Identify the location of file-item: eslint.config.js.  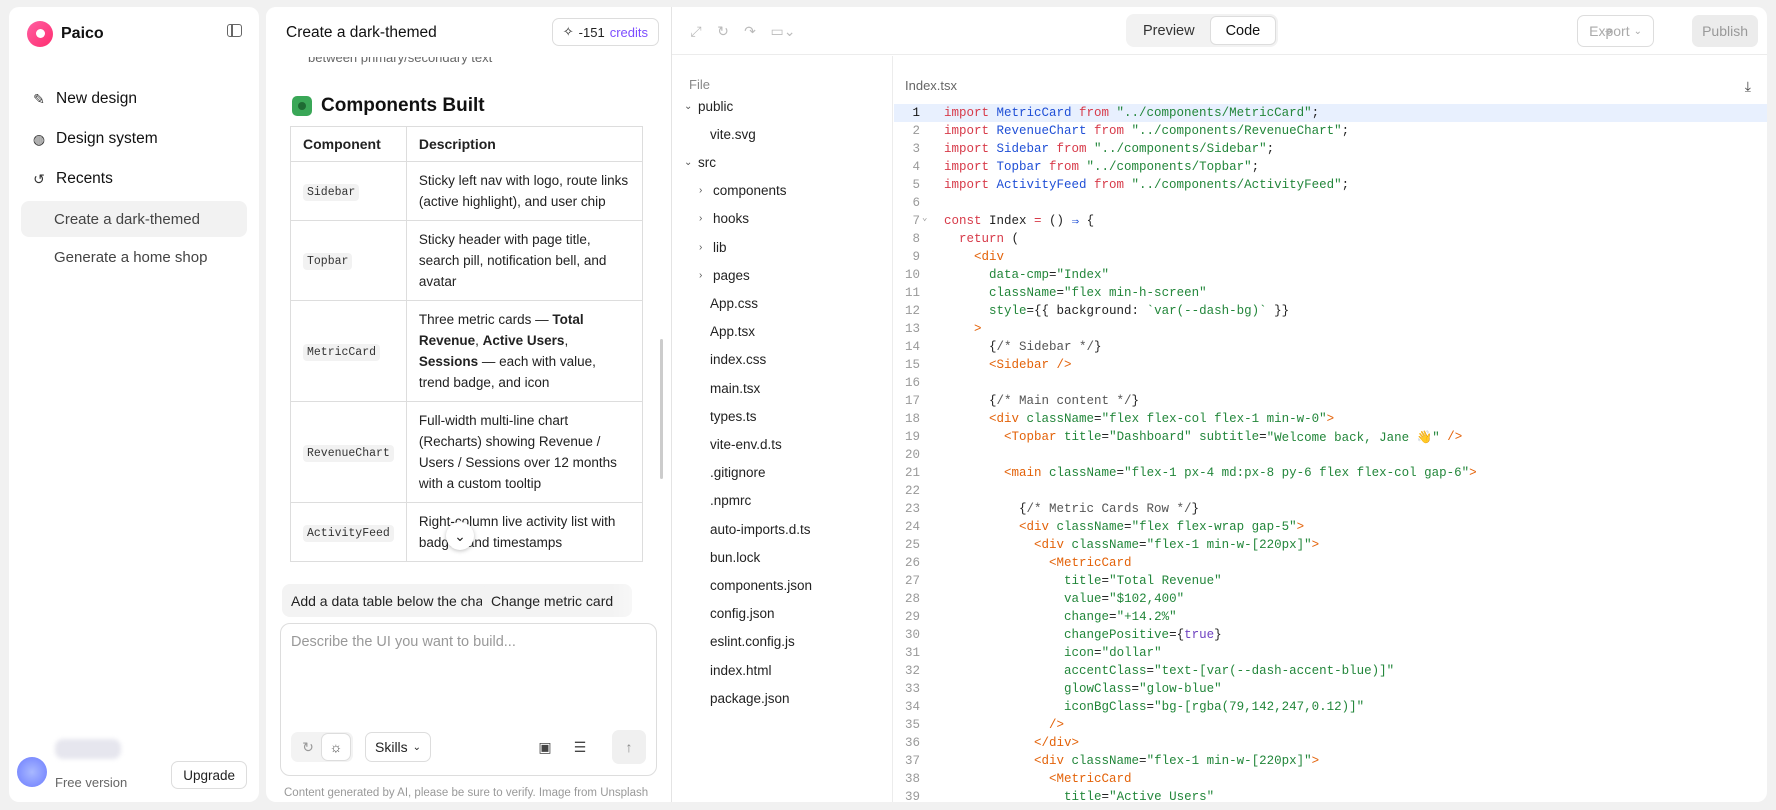
(752, 642).